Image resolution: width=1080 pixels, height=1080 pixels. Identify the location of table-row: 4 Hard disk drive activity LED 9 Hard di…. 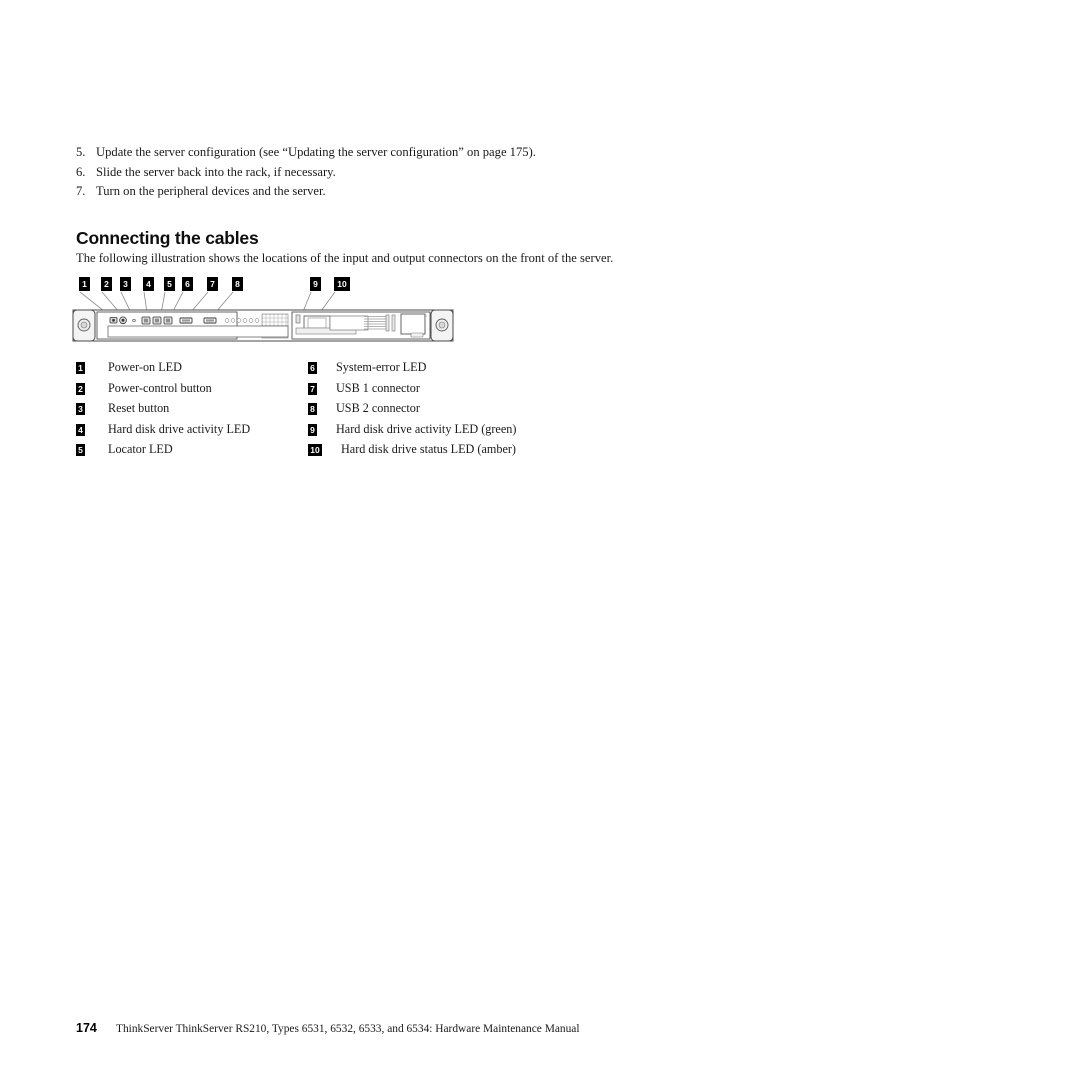
(356, 432).